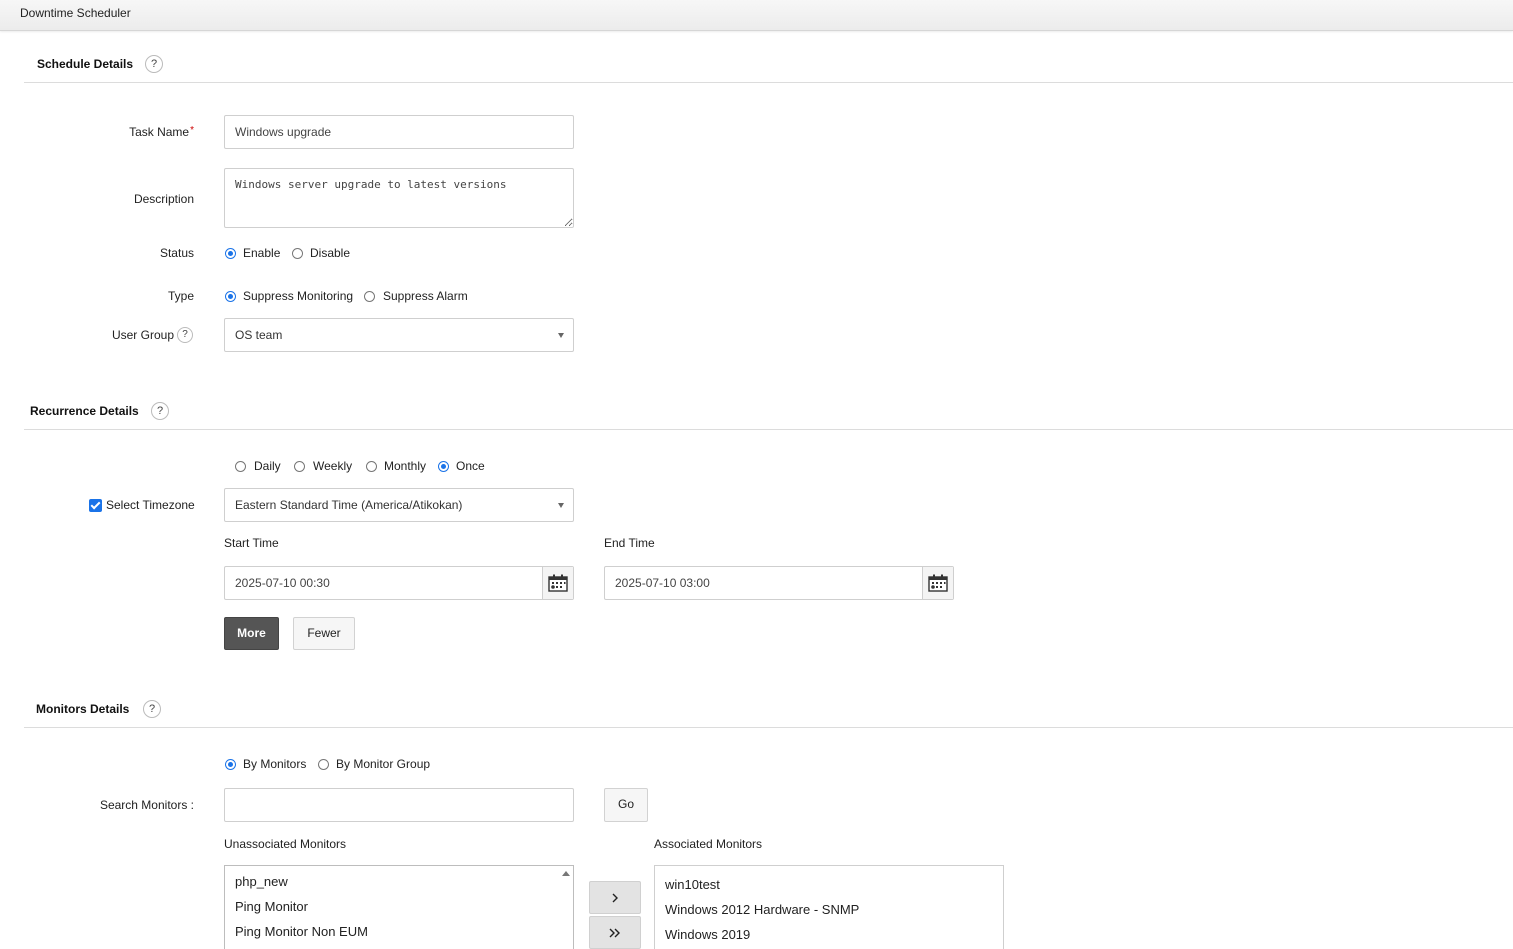 The height and width of the screenshot is (949, 1513). What do you see at coordinates (142, 335) in the screenshot?
I see `user-group-label: User Group` at bounding box center [142, 335].